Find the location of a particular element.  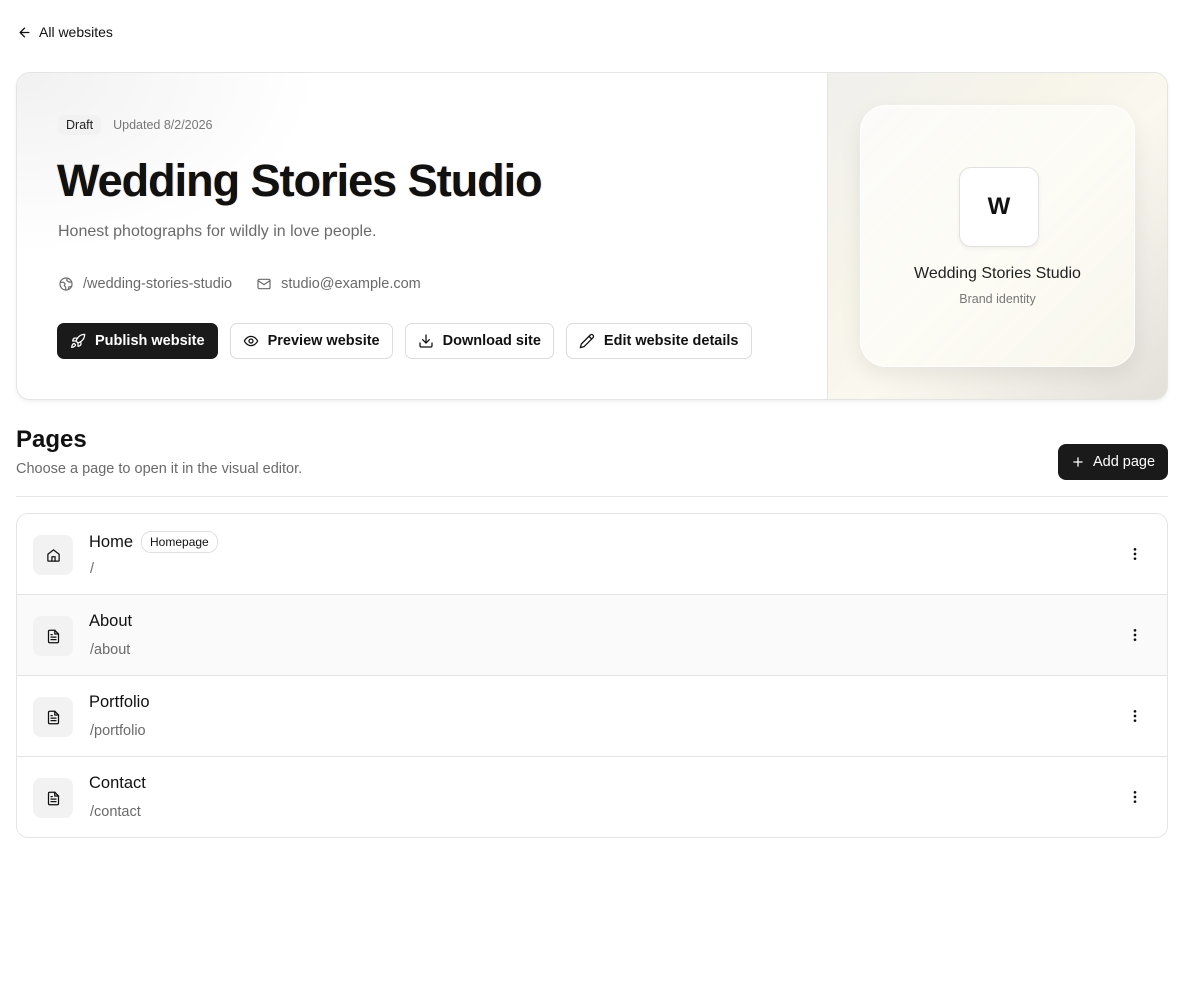

back-to-all-websites-link: All websites is located at coordinates (65, 32).